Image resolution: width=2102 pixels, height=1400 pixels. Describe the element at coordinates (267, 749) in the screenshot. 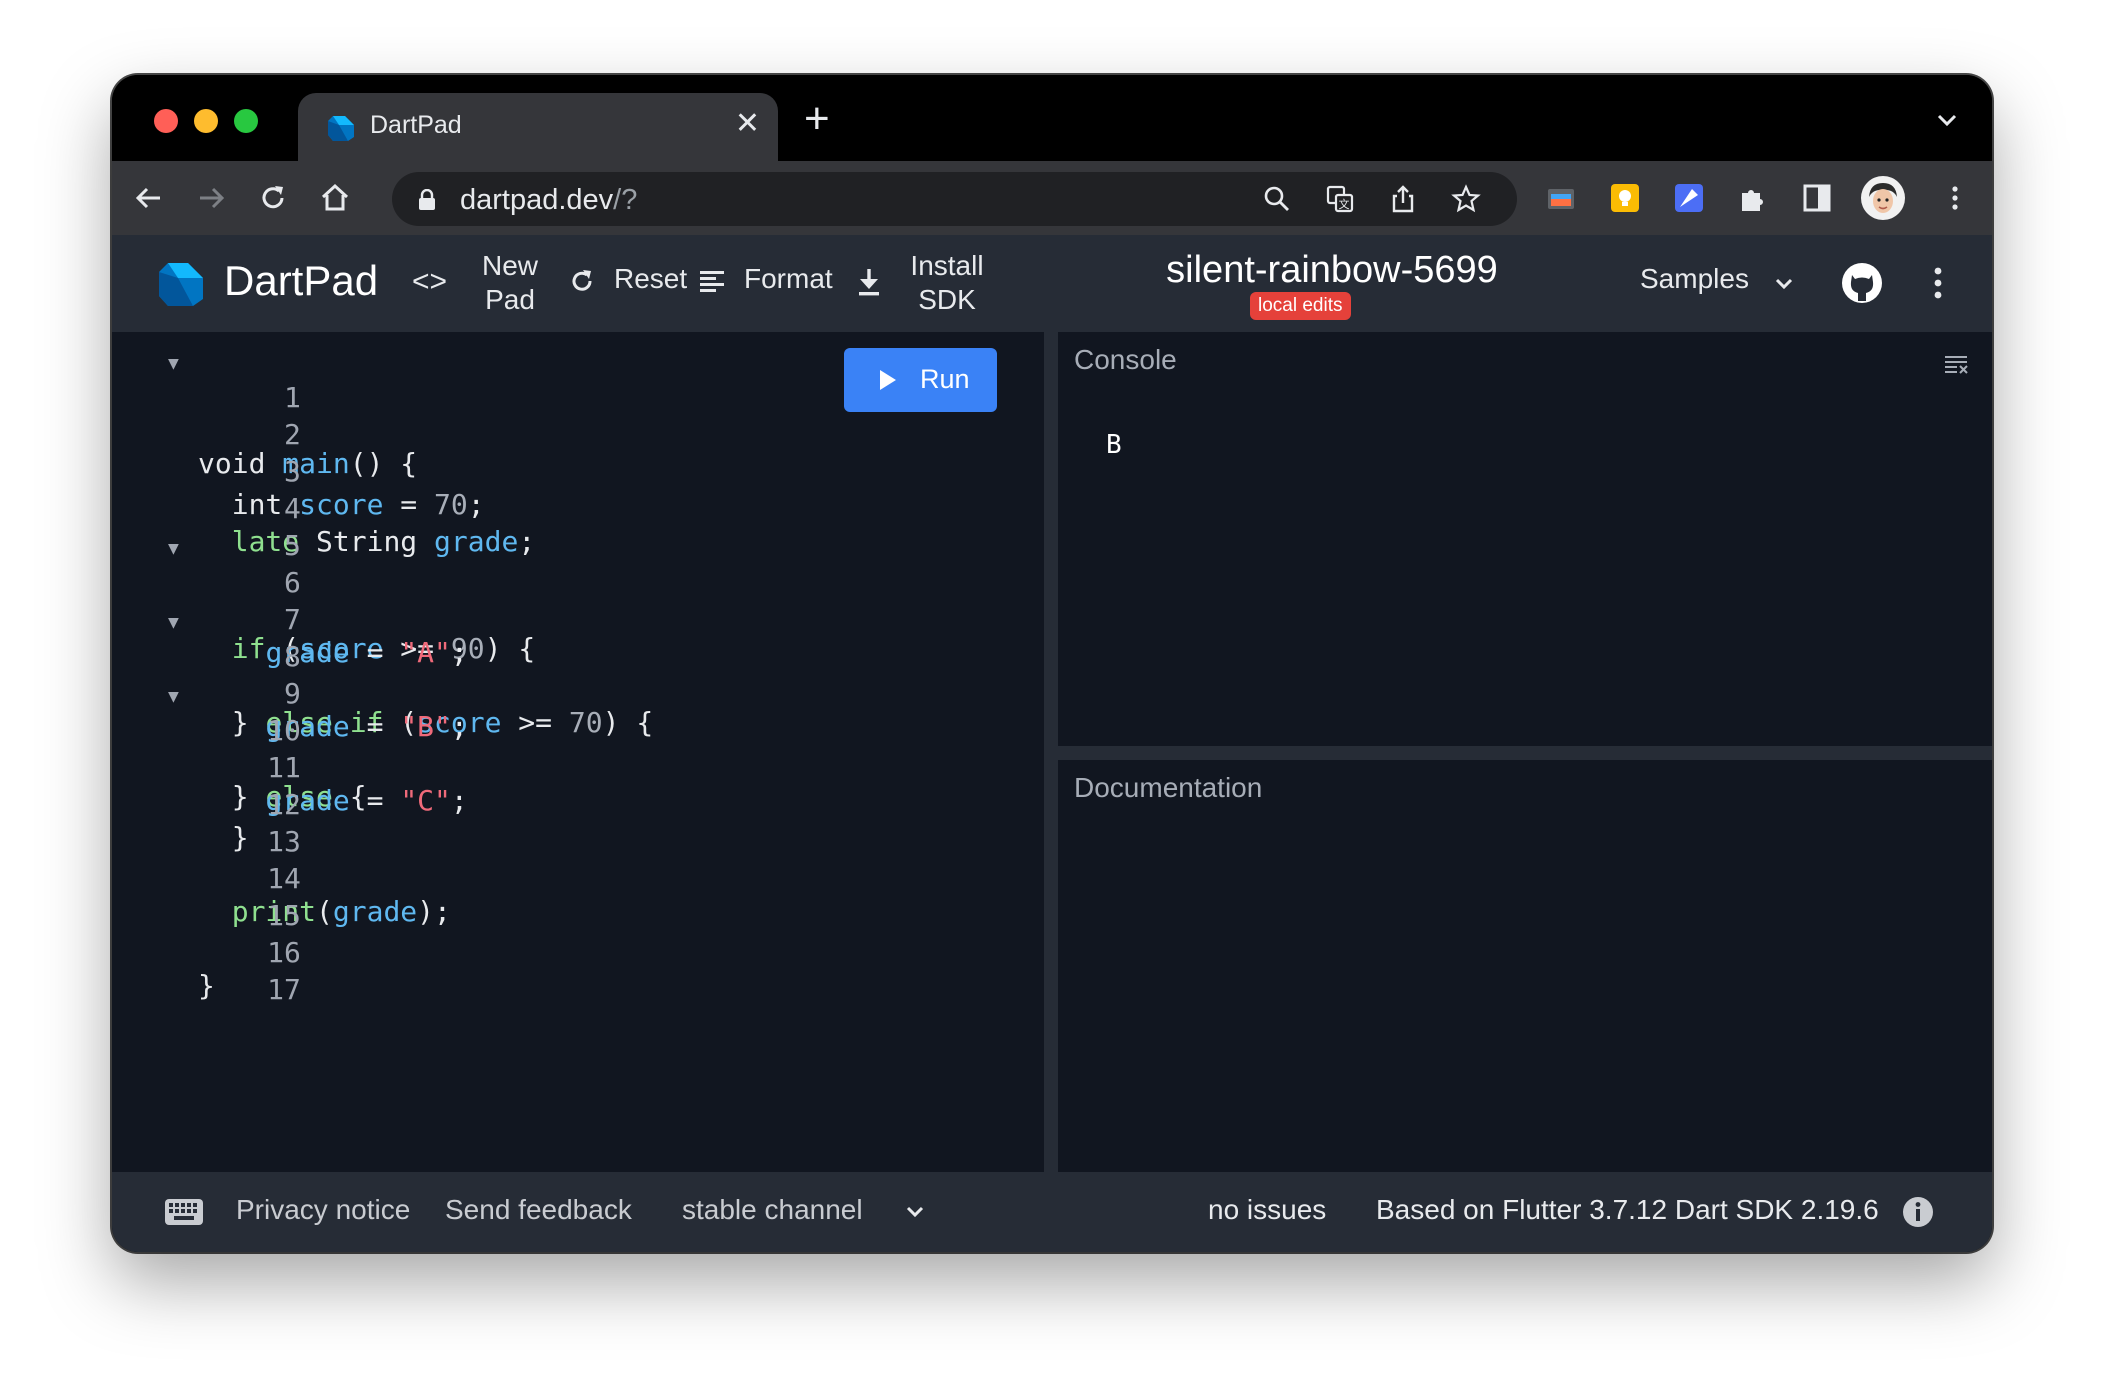

I see `code-line: 10 ▼ } else {` at that location.